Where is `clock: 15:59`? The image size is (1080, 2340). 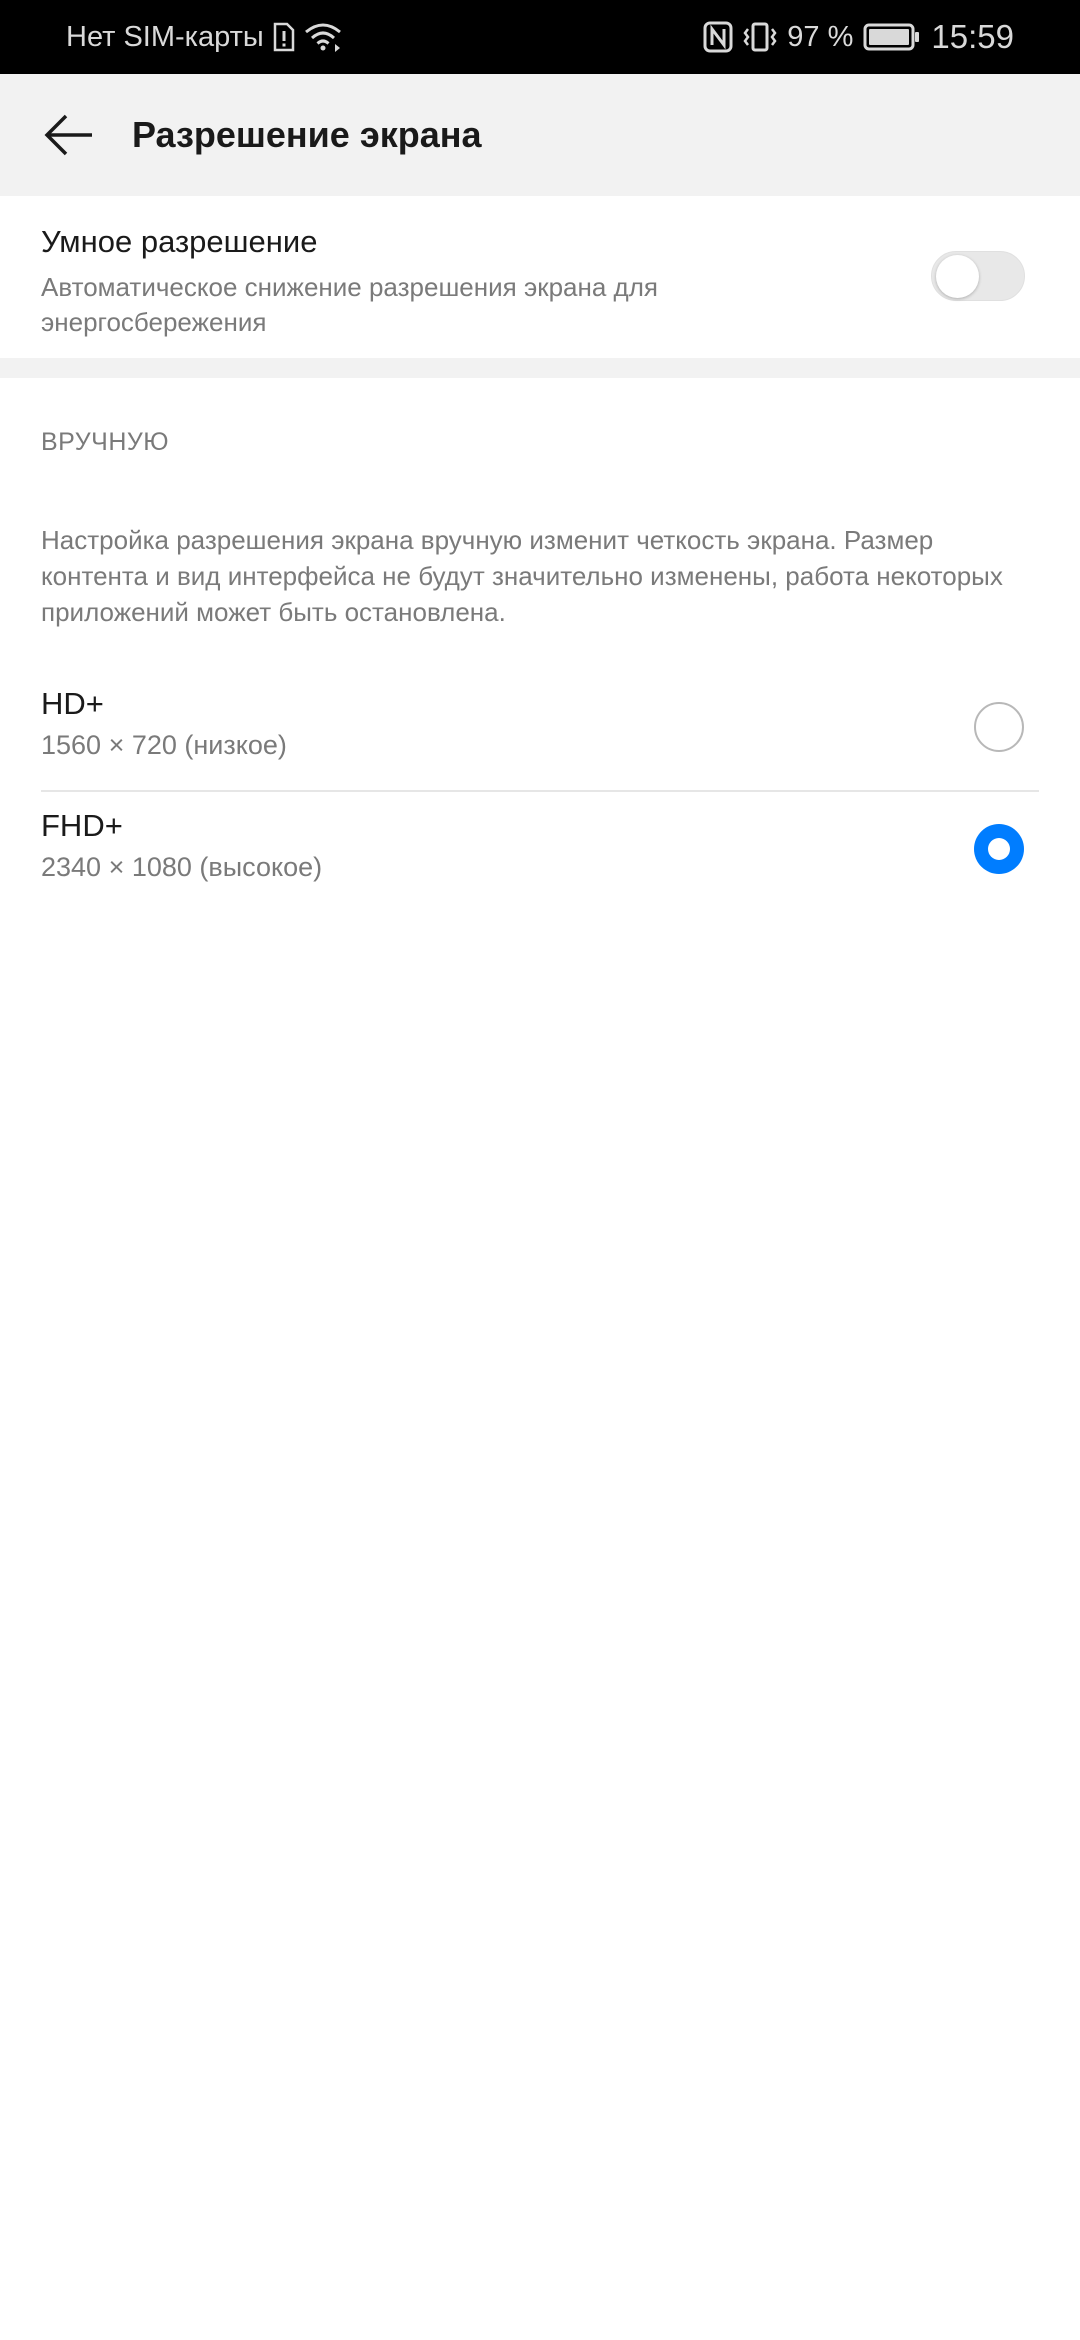 clock: 15:59 is located at coordinates (972, 36).